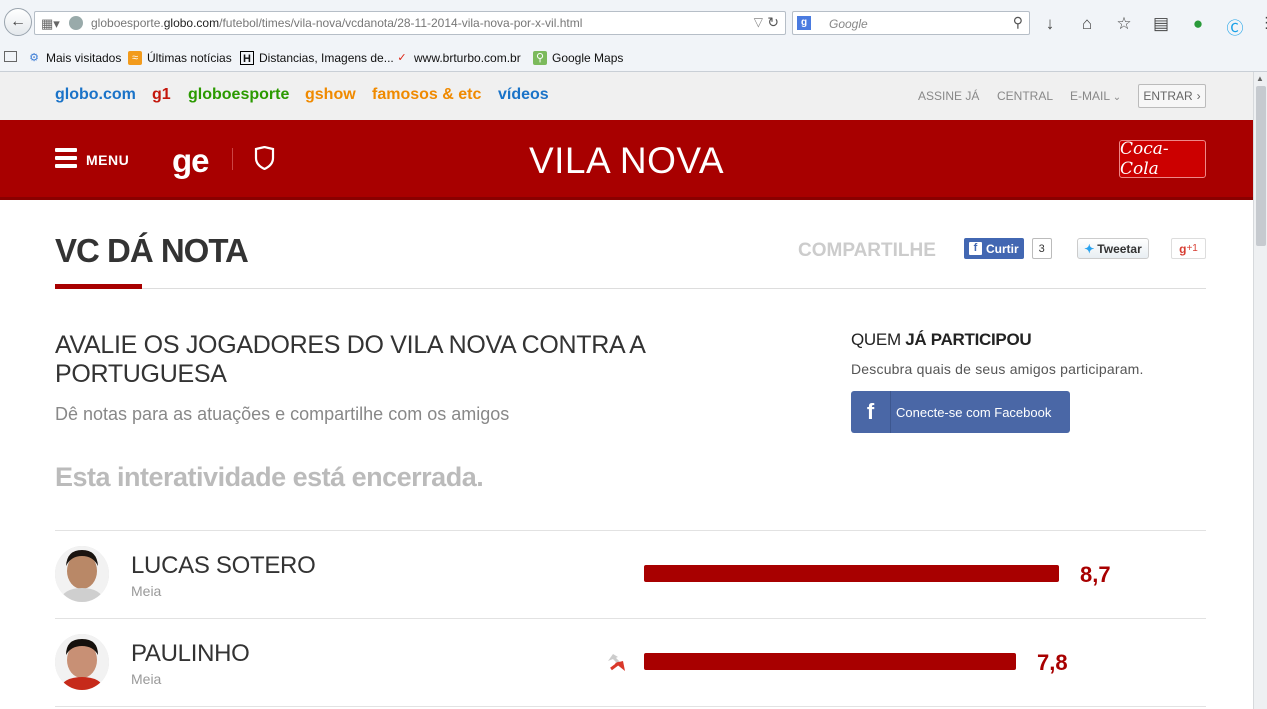 Image resolution: width=1267 pixels, height=709 pixels. I want to click on central-link: CENTRAL, so click(1025, 96).